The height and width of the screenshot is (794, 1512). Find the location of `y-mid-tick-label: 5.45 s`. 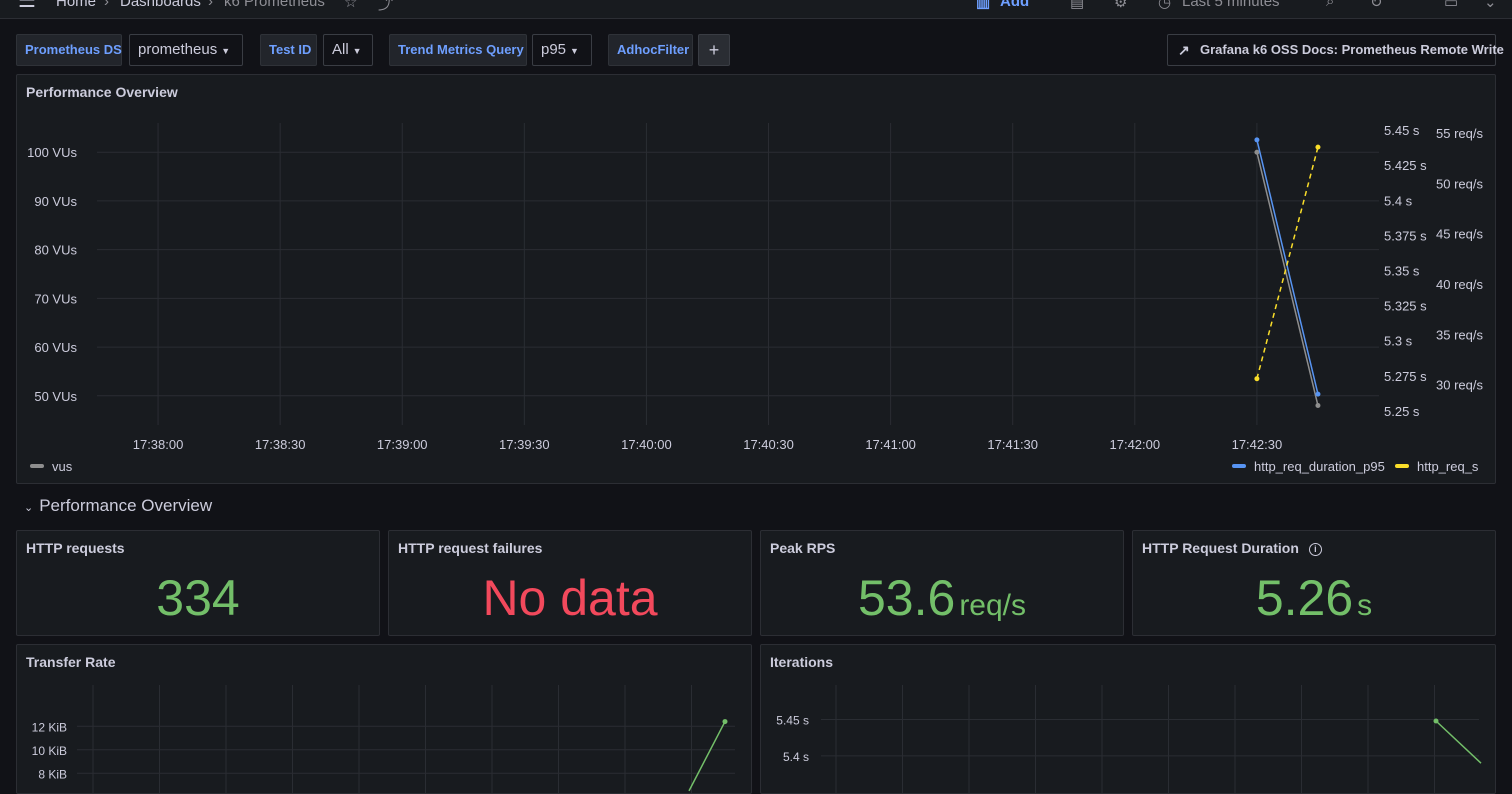

y-mid-tick-label: 5.45 s is located at coordinates (1402, 130).